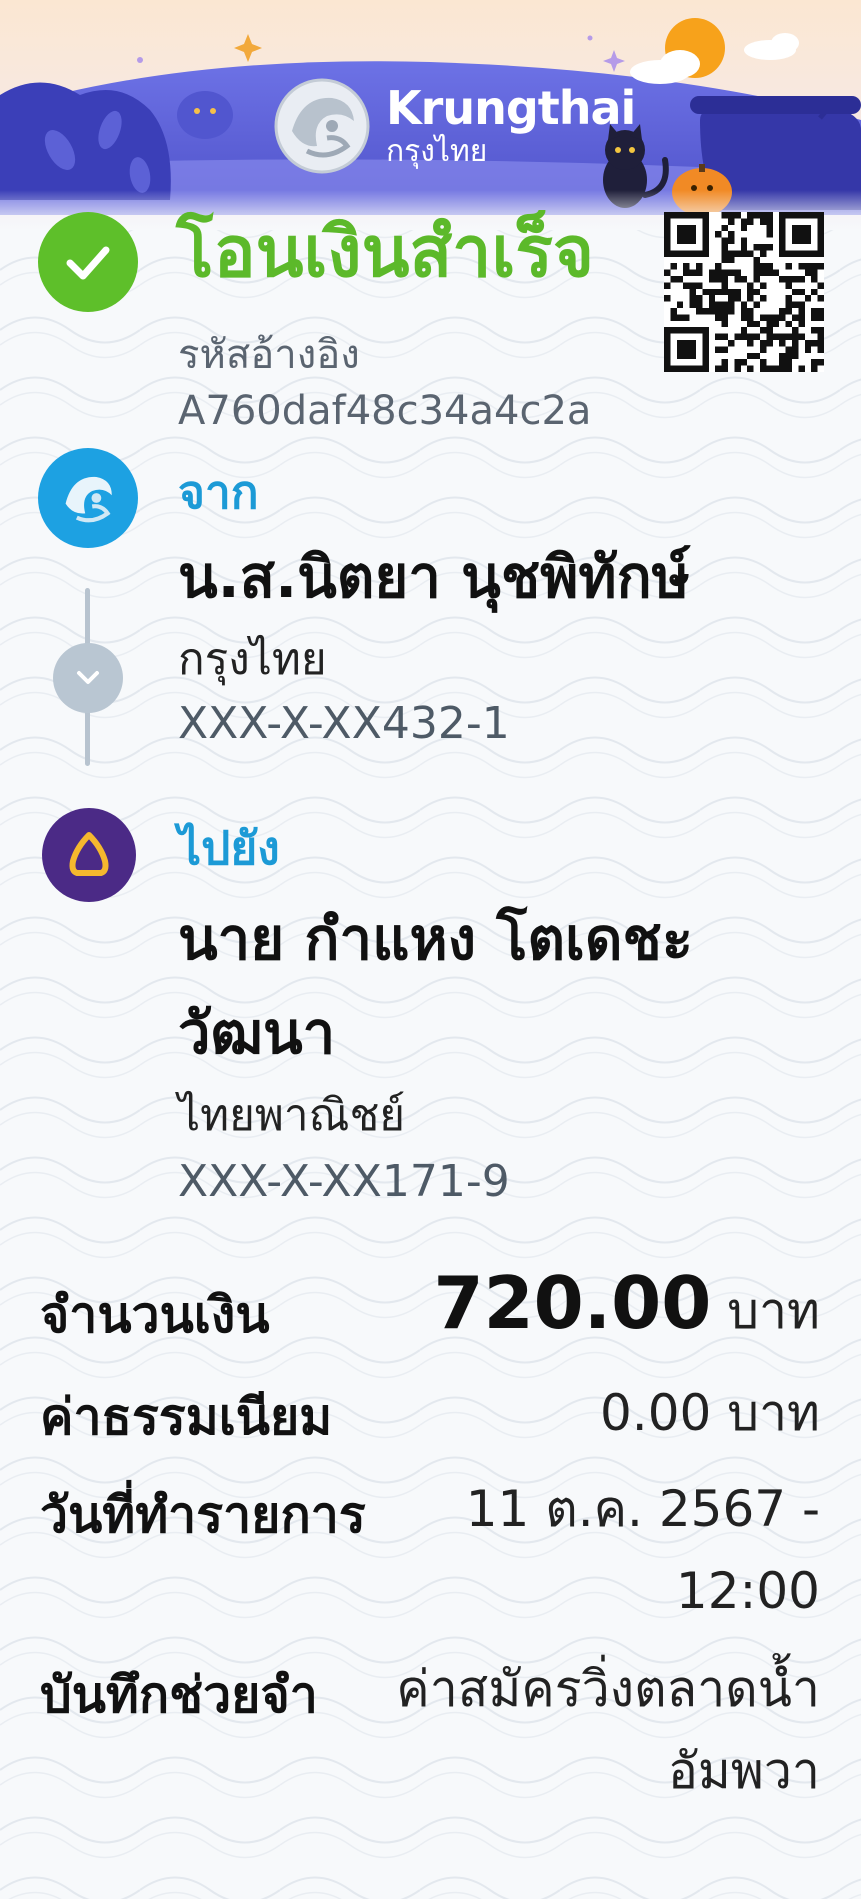  I want to click on reference-label: รหัสอ้างอิง, so click(269, 355).